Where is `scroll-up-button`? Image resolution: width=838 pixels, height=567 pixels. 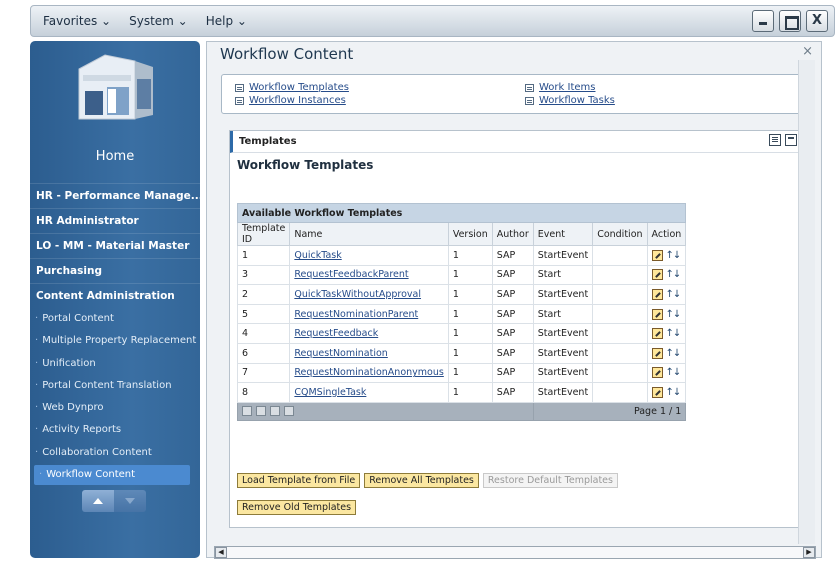
scroll-up-button is located at coordinates (98, 501).